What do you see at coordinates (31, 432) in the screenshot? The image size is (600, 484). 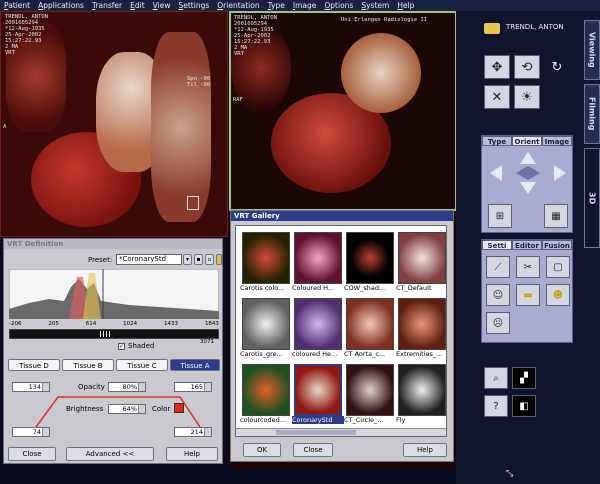 I see `left-bottom-spin: 74` at bounding box center [31, 432].